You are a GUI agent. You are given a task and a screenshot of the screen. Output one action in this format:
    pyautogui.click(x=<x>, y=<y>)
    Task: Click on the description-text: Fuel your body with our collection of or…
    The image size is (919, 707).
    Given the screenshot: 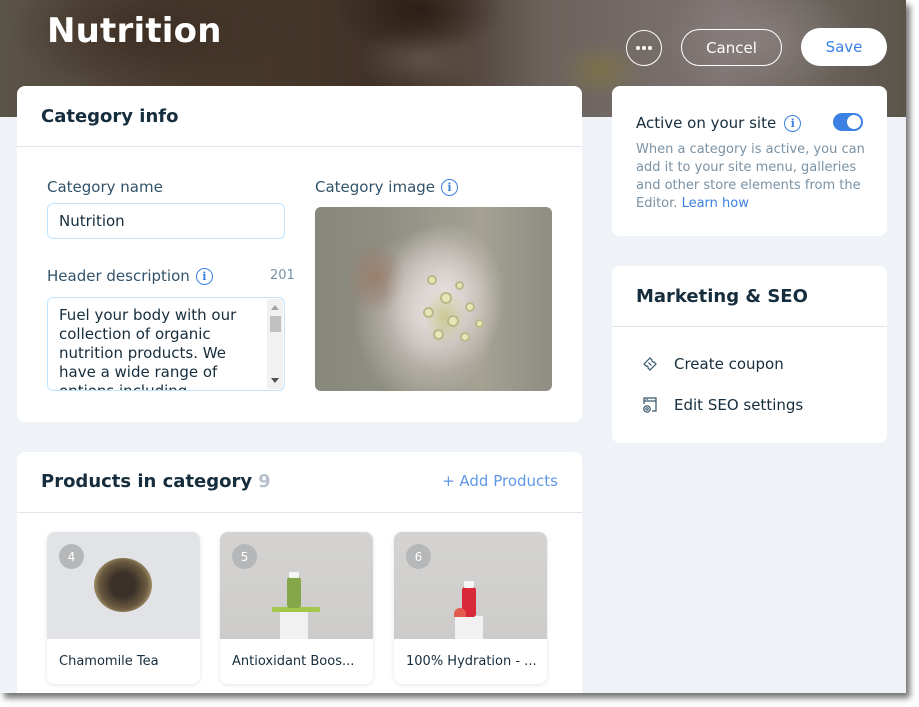 What is the action you would take?
    pyautogui.click(x=148, y=348)
    